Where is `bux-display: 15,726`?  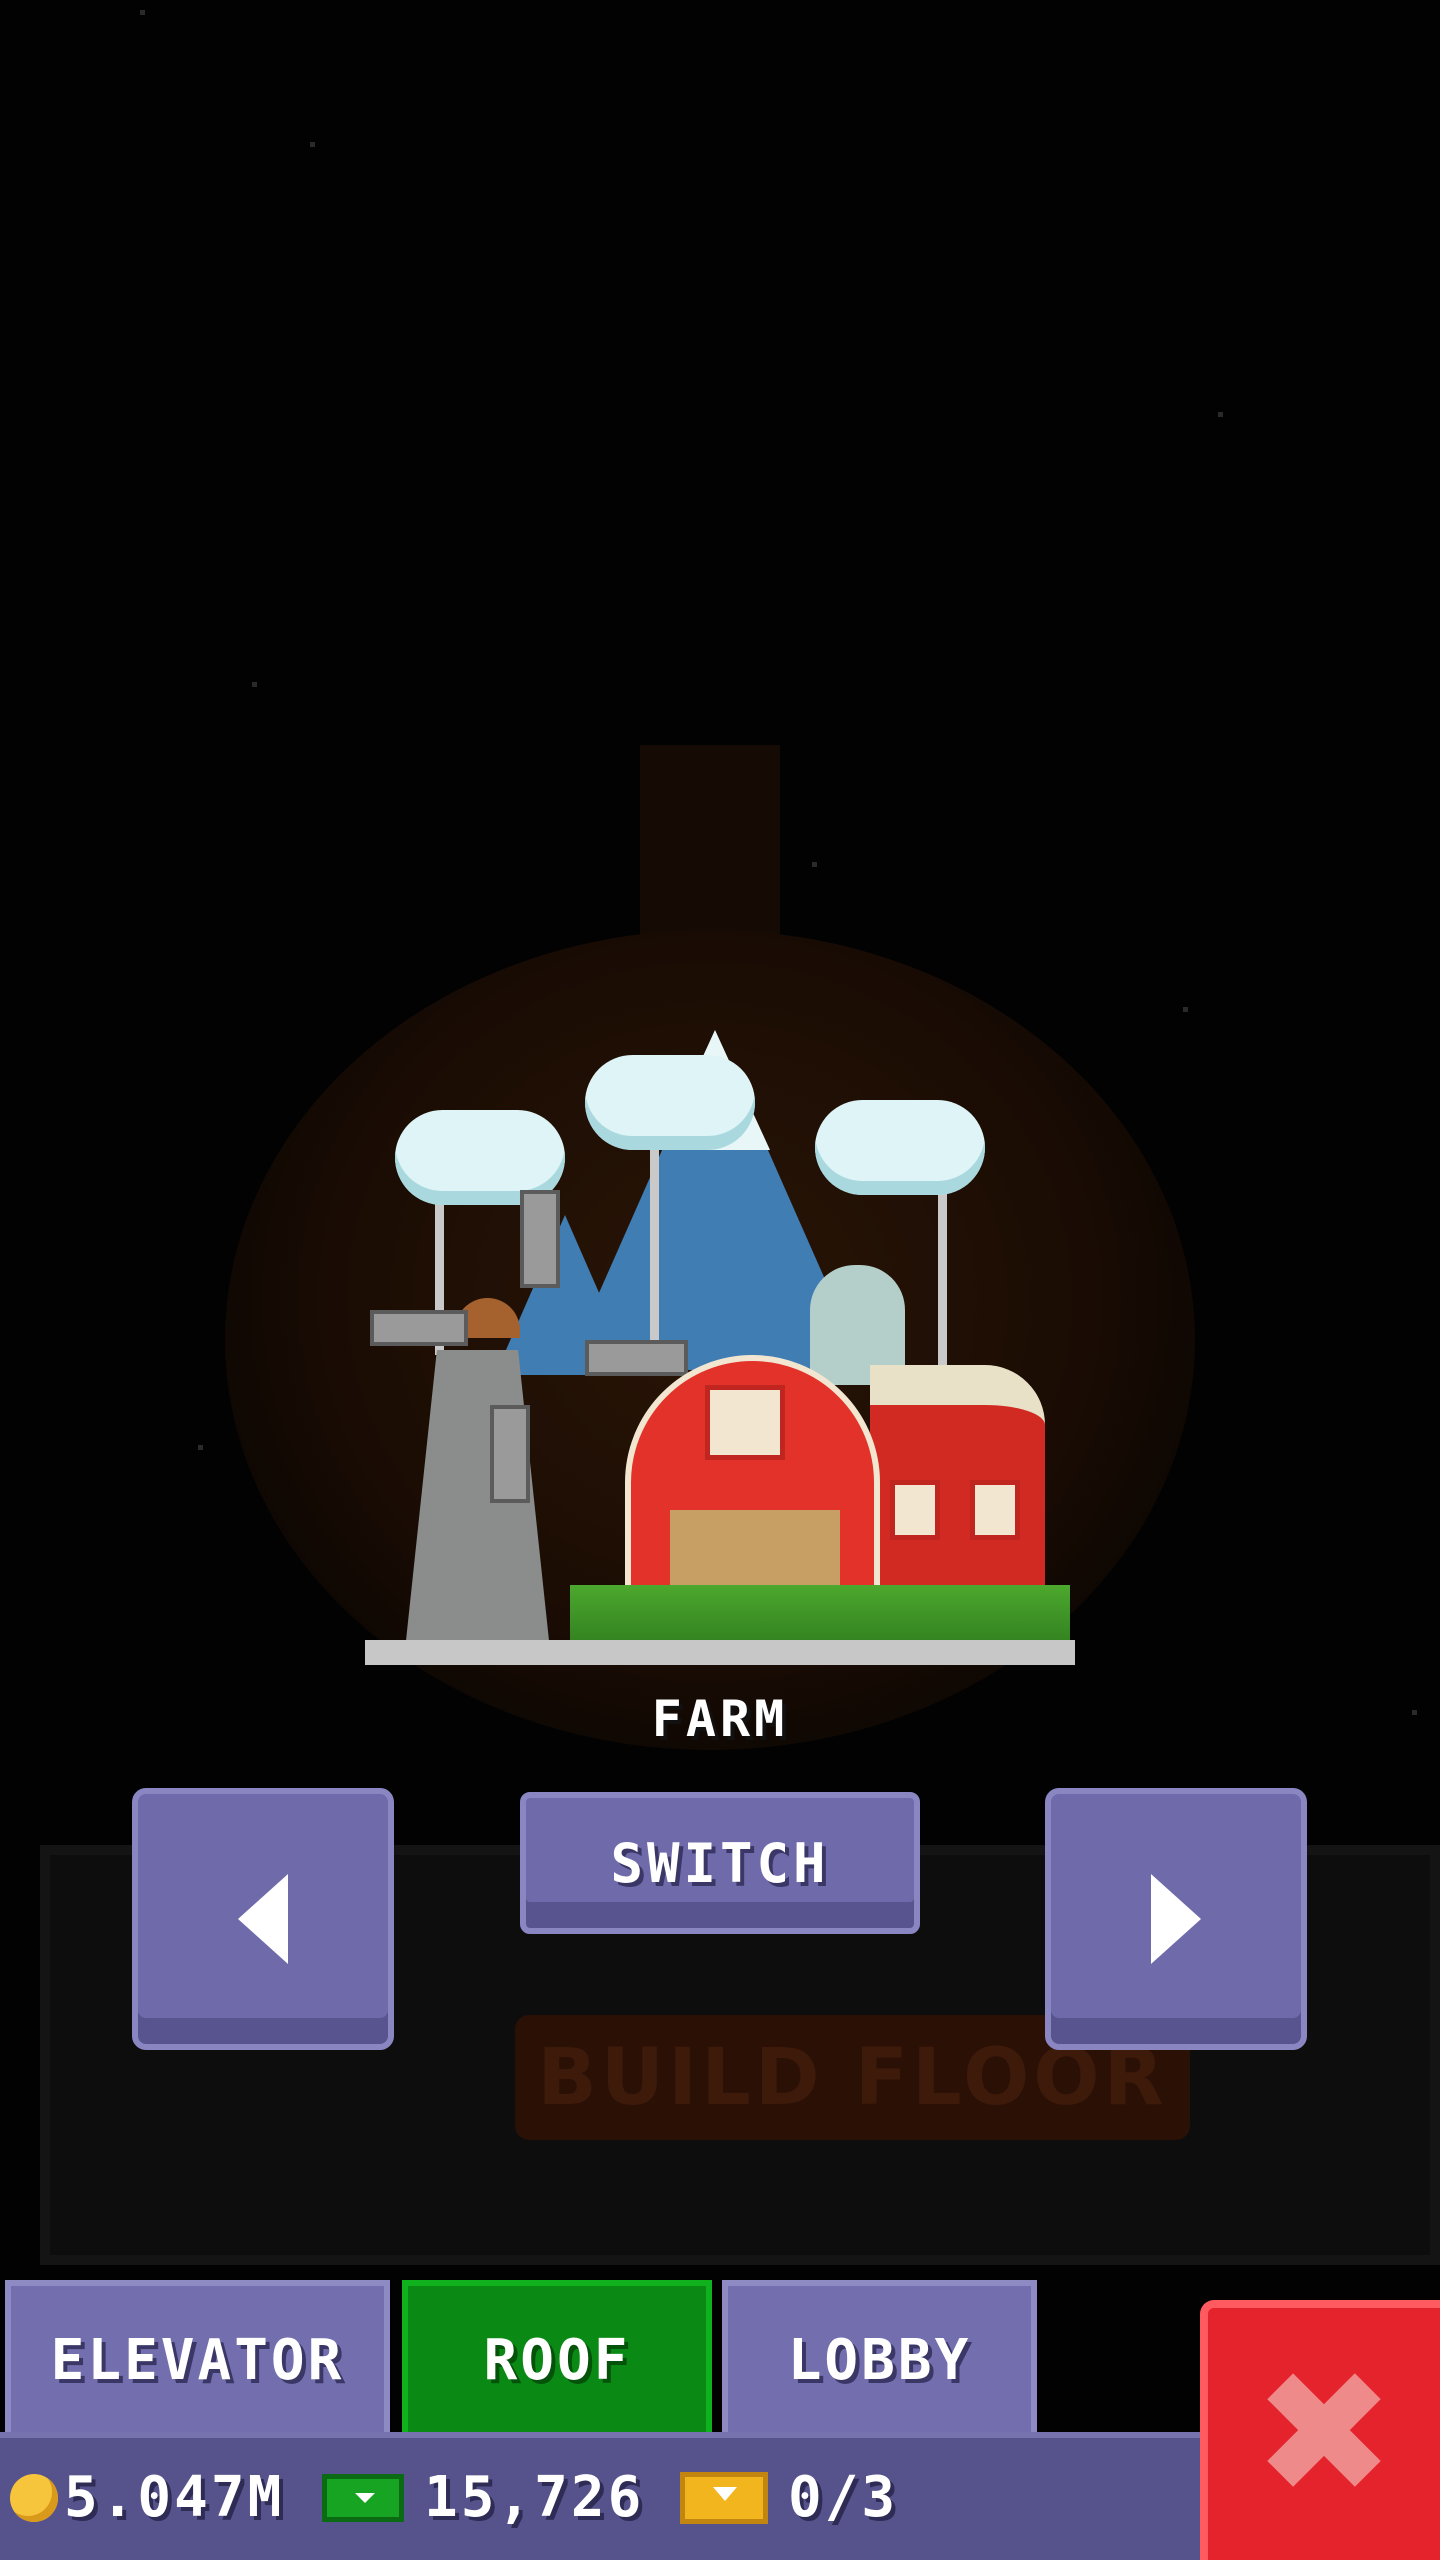
bux-display: 15,726 is located at coordinates (483, 2497).